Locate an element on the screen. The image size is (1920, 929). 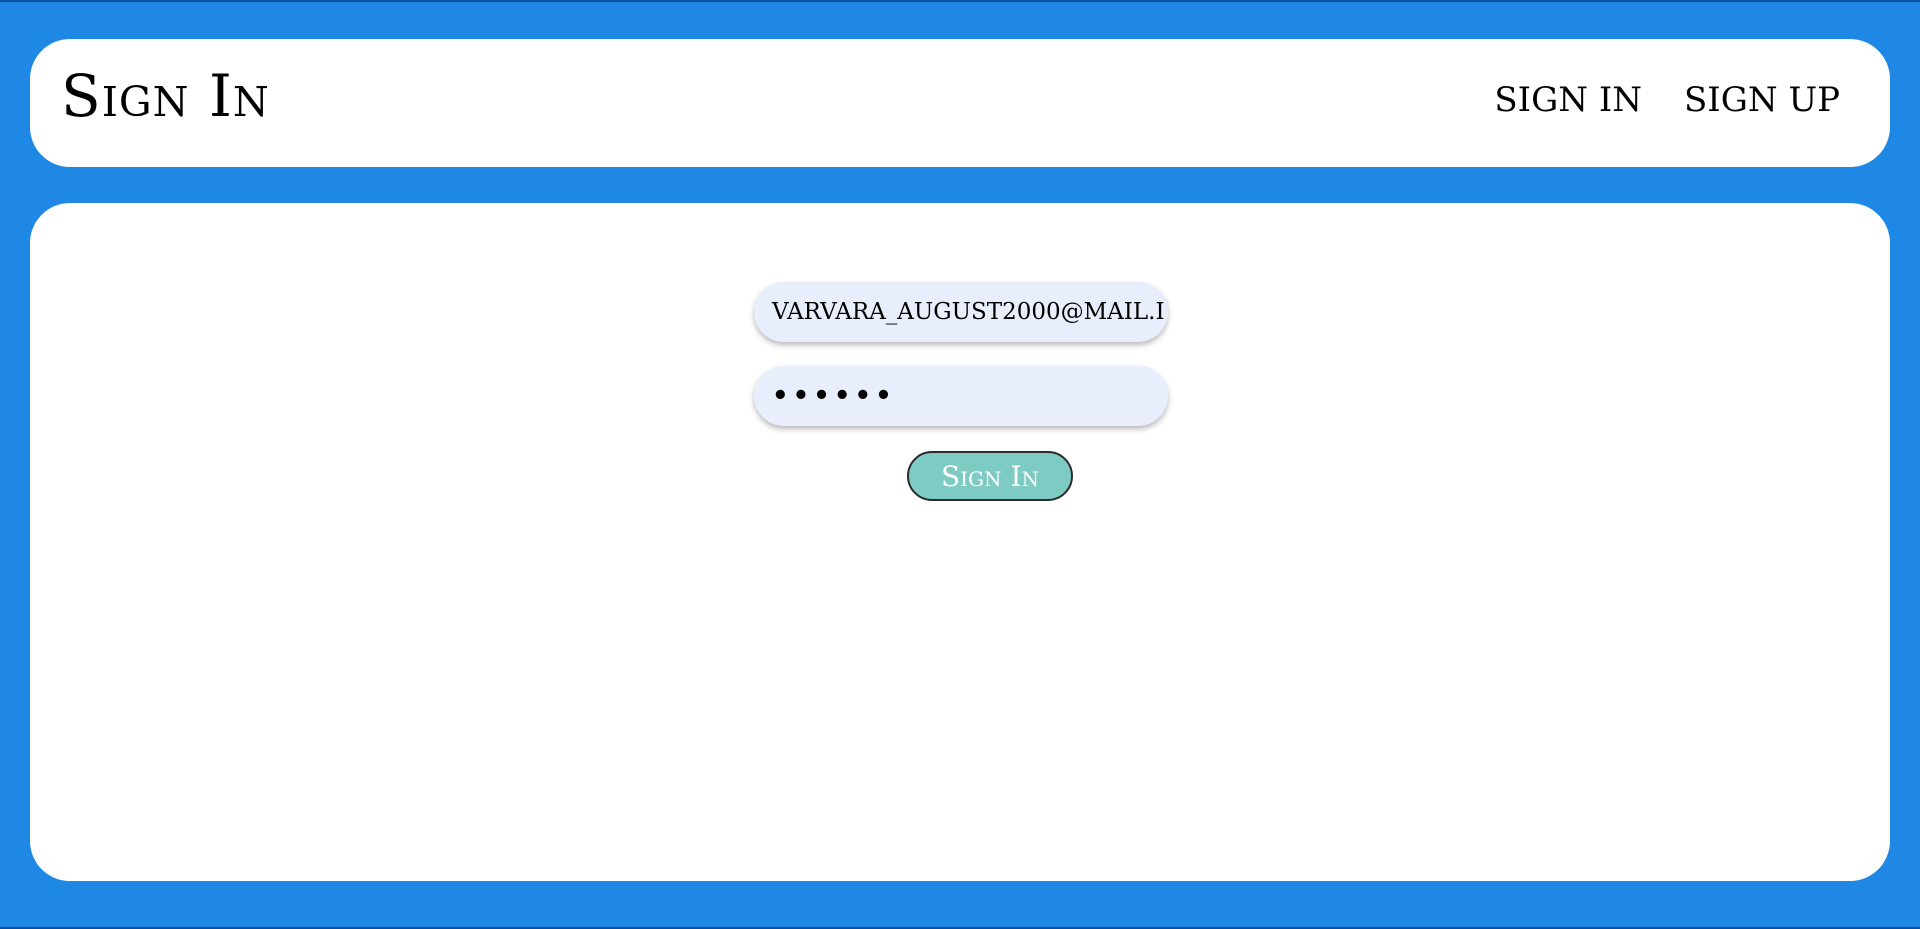
sign-in-form: VARVARA_AUGUST2000@MAIL.I •••••• Sign In is located at coordinates (961, 391).